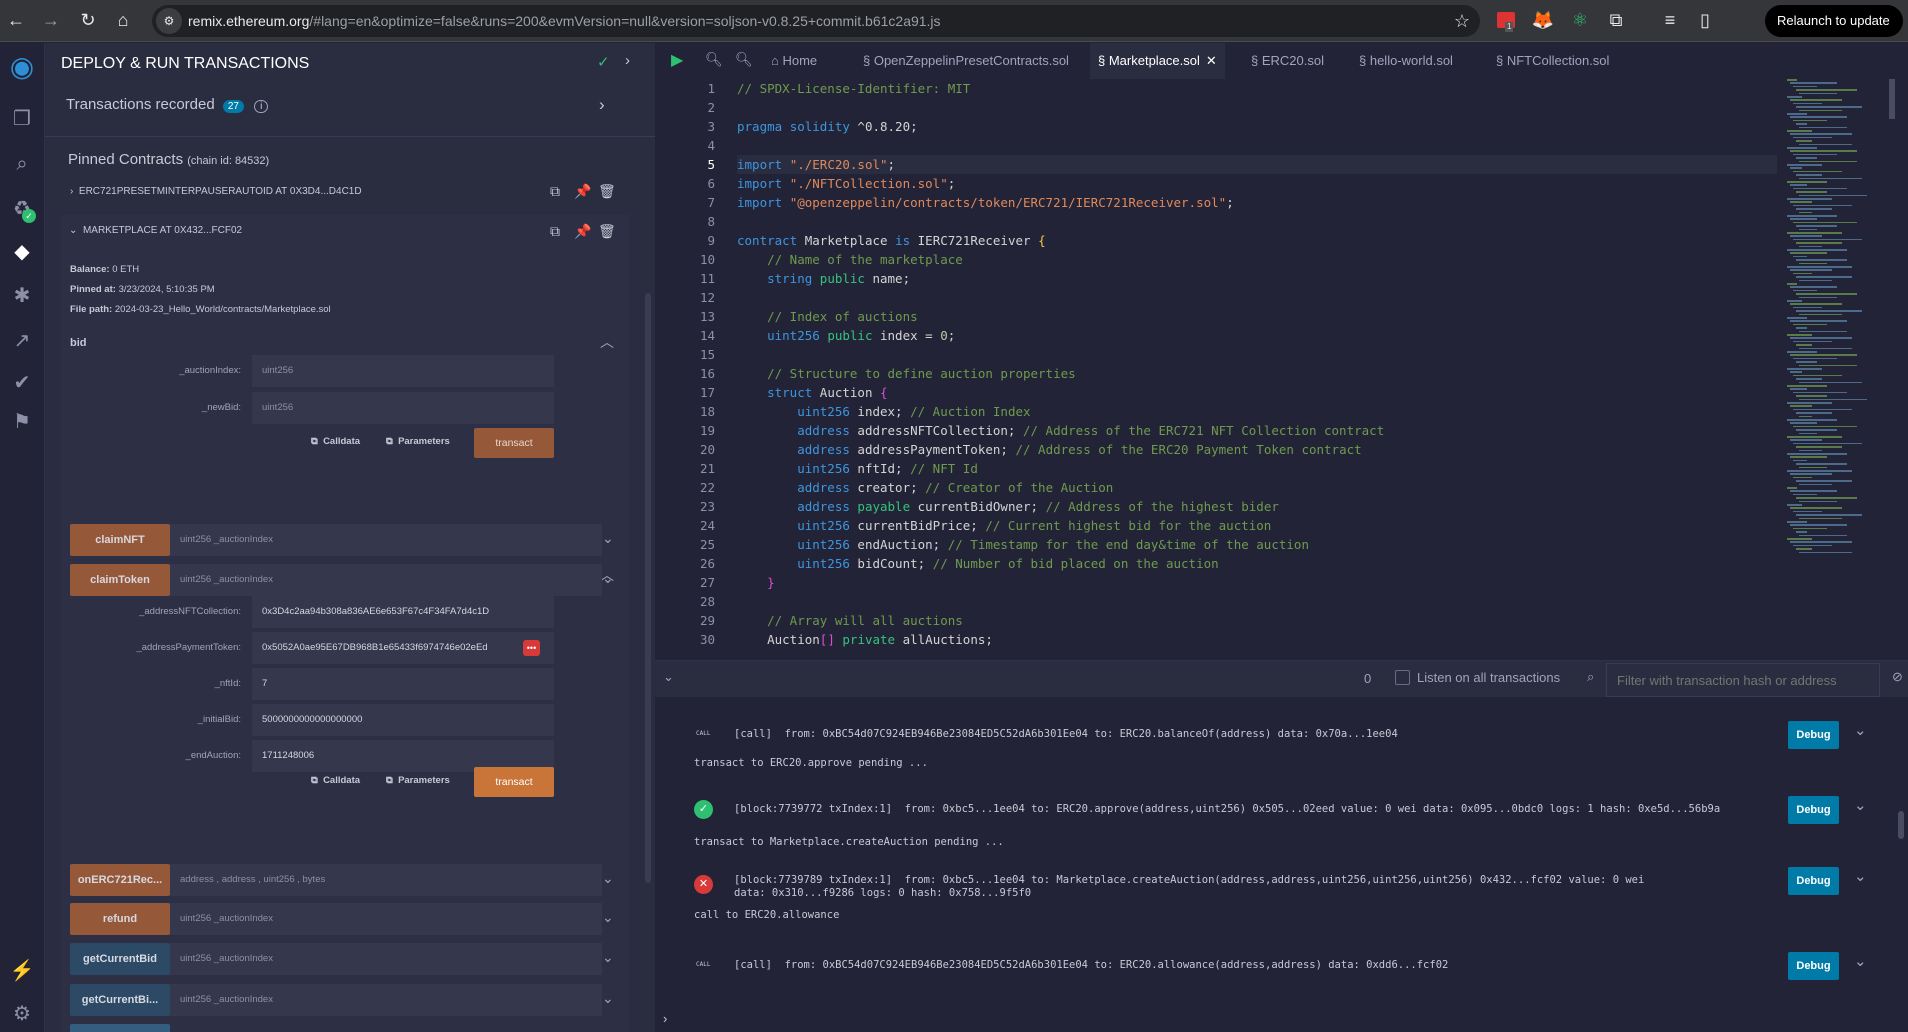  Describe the element at coordinates (403, 408) in the screenshot. I see `new-bid-input: uint256` at that location.